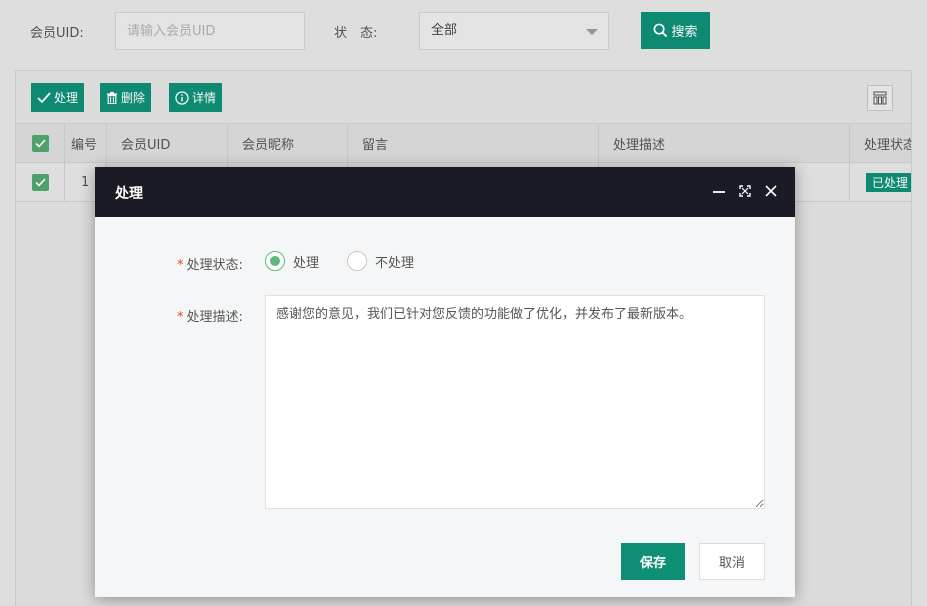 This screenshot has width=927, height=606. I want to click on status-field-label: * 处理状态:, so click(210, 265).